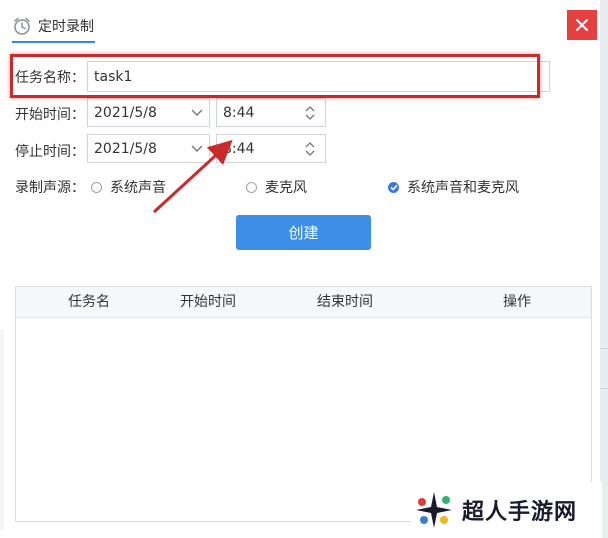  I want to click on radio-system-and-mic: 系统声音和麦克风, so click(453, 187).